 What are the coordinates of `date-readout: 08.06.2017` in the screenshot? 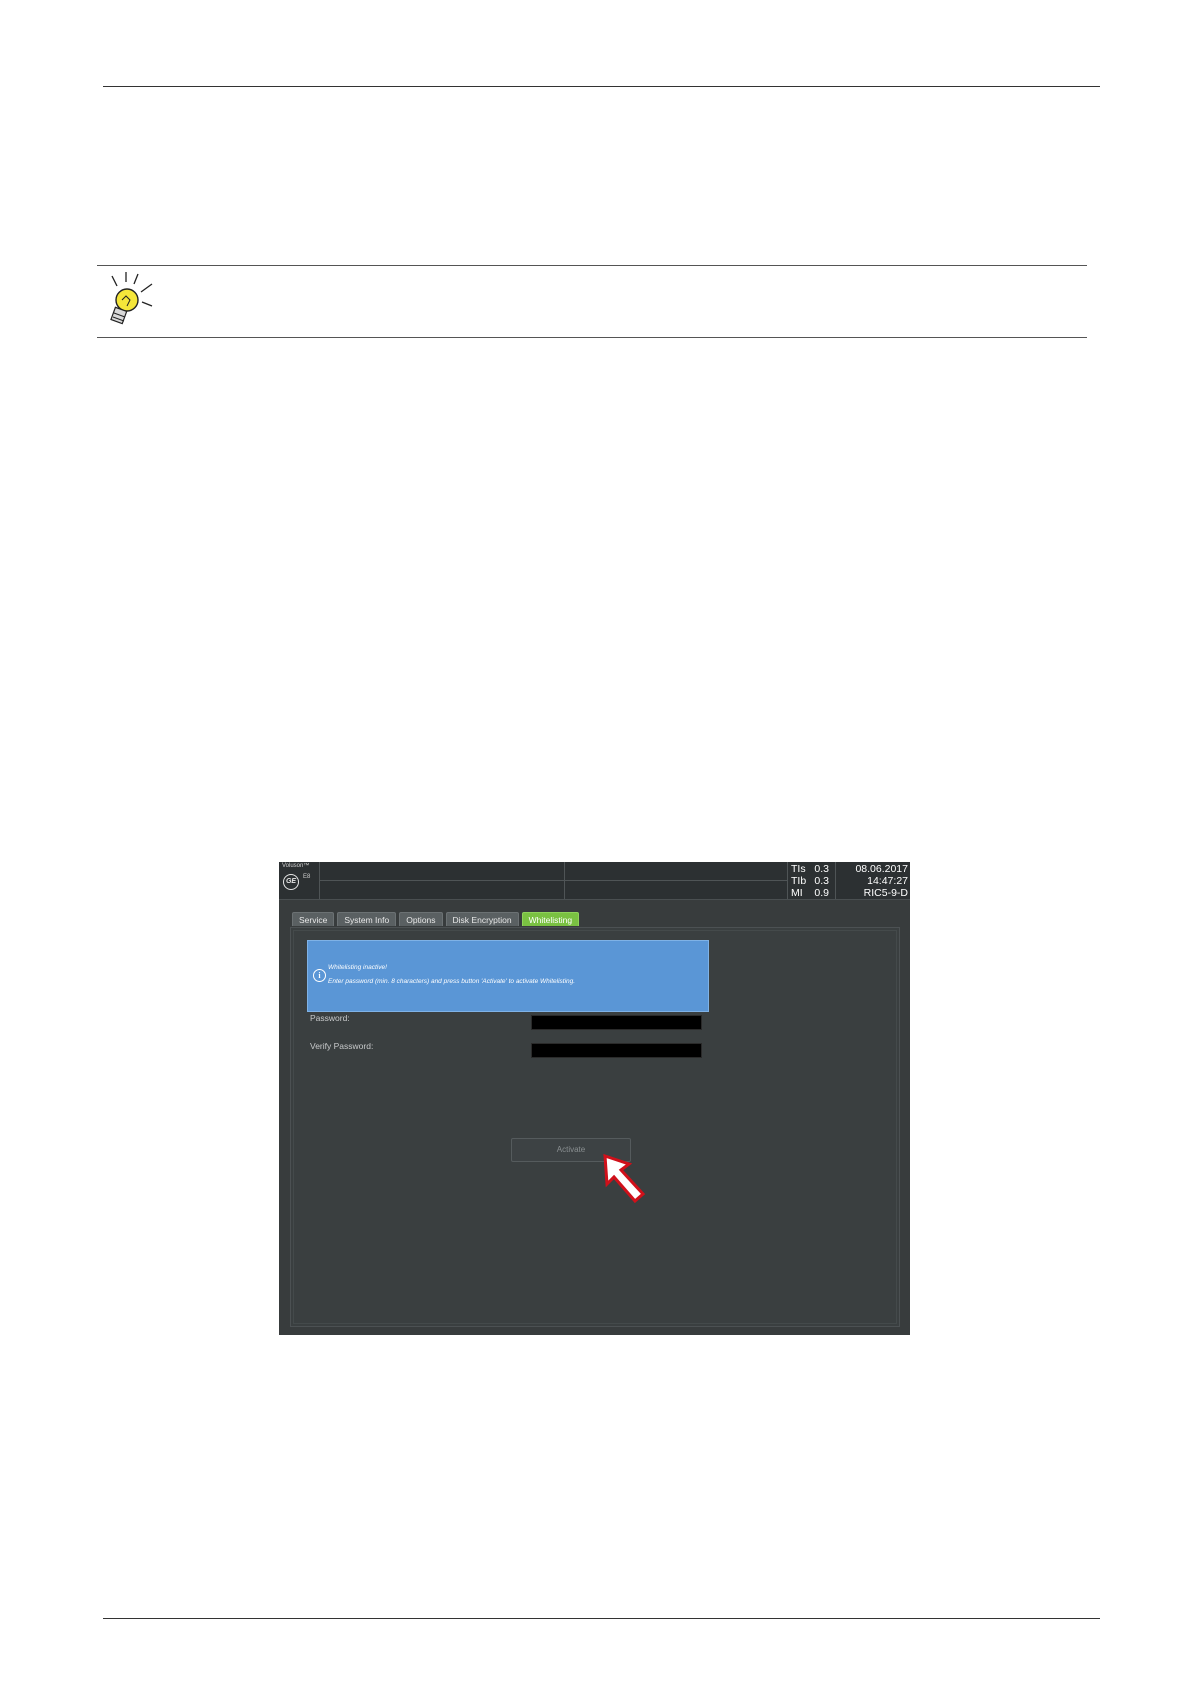 It's located at (881, 869).